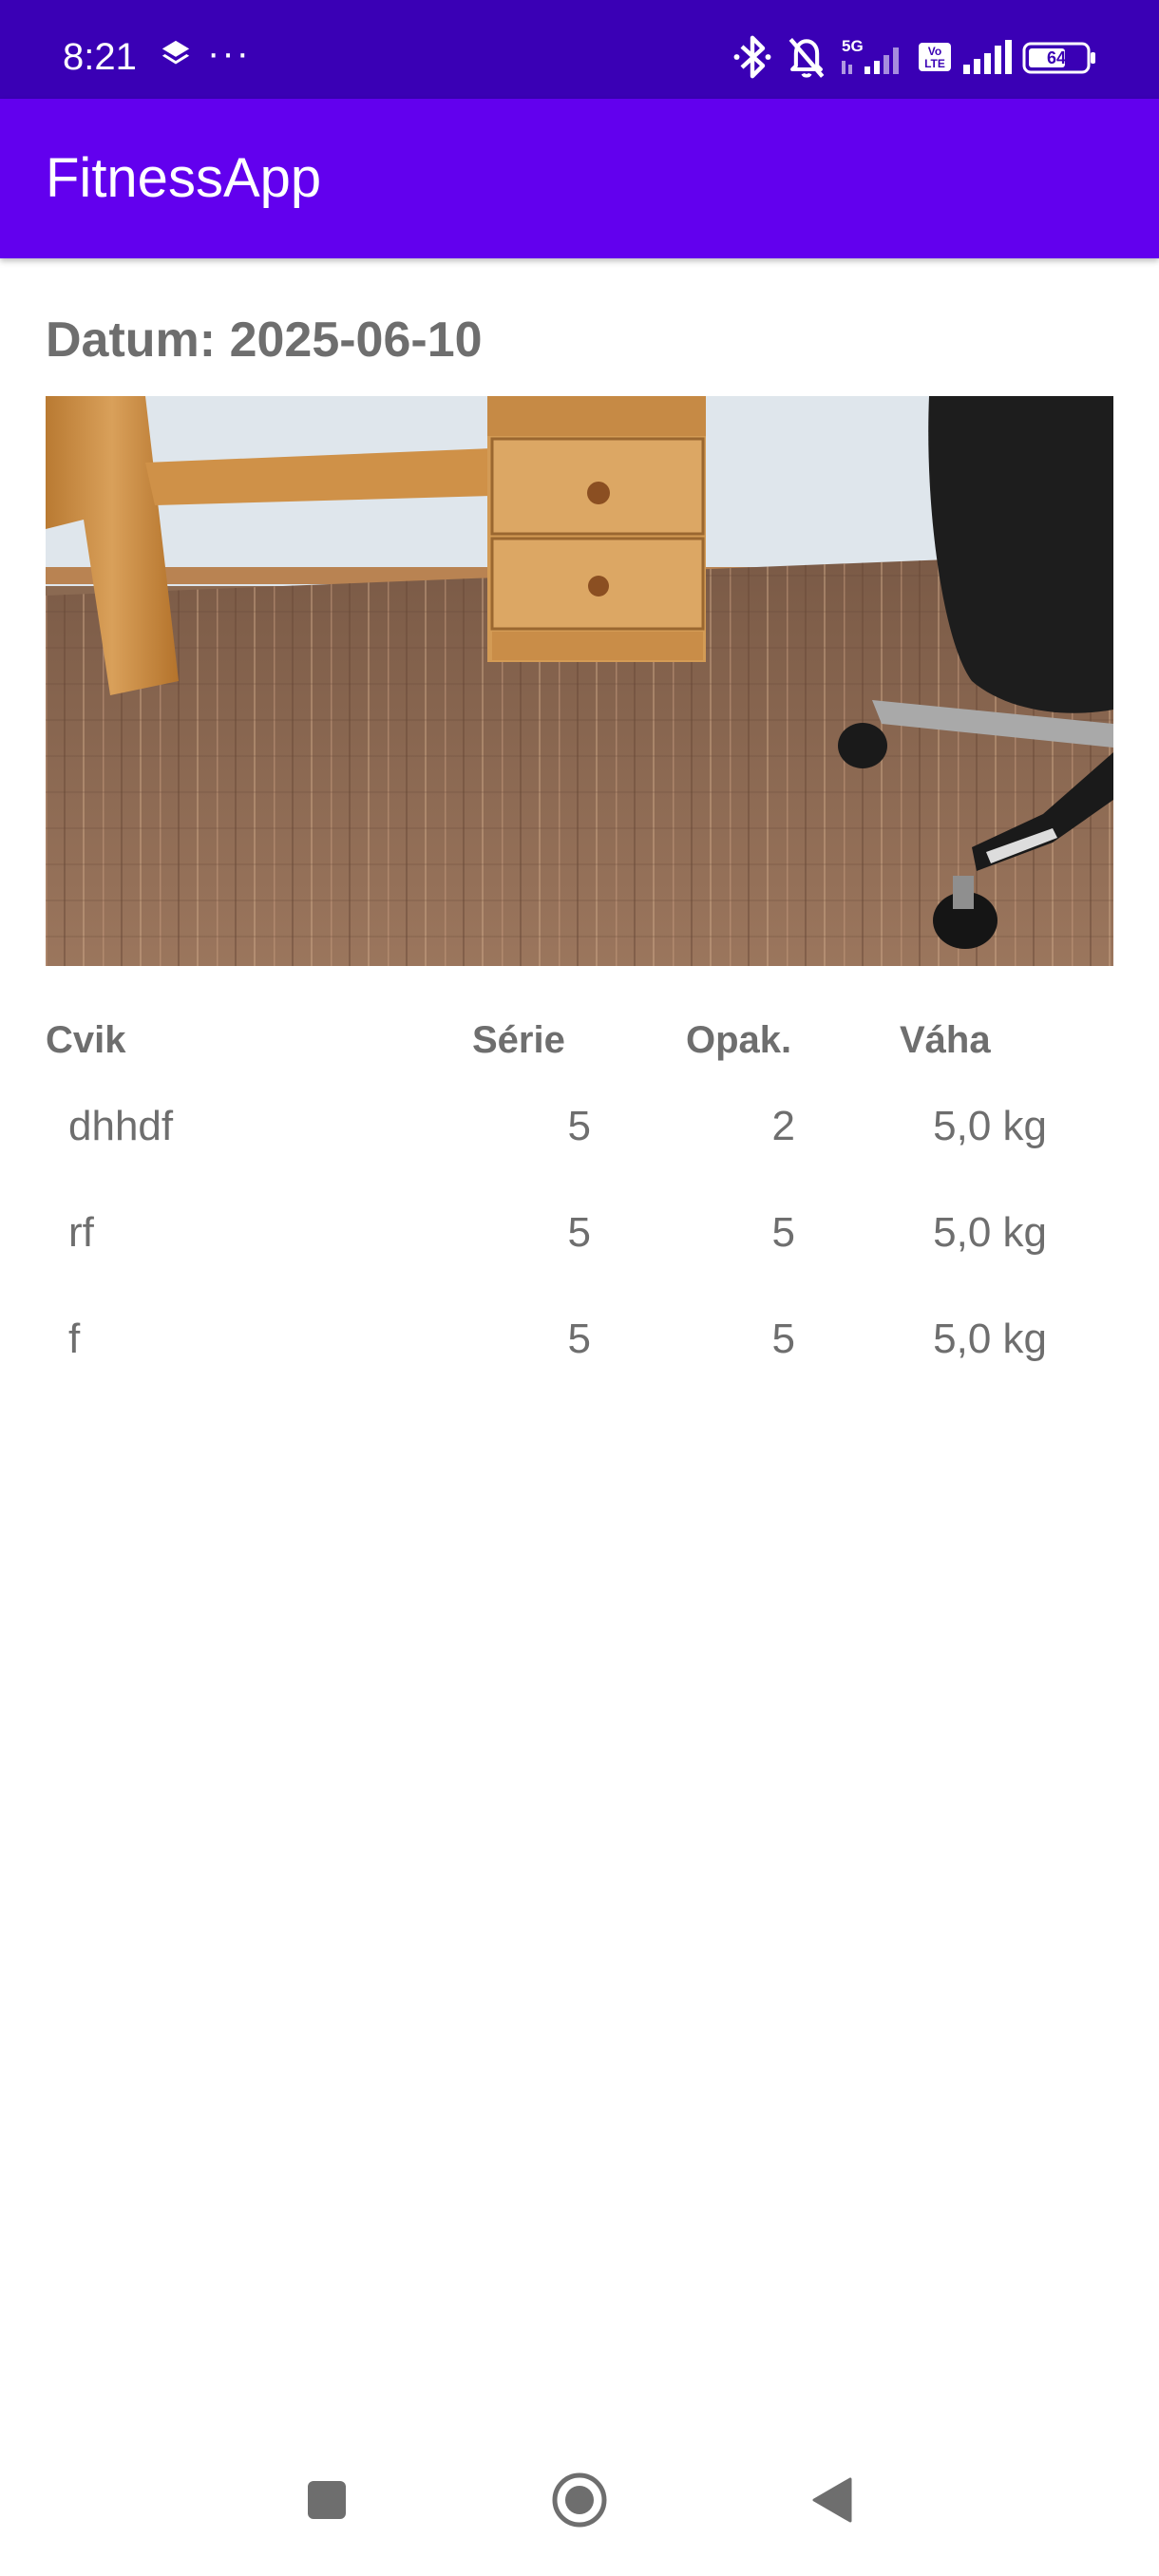 This screenshot has height=2576, width=1159. What do you see at coordinates (934, 51) in the screenshot?
I see `svg-text: Vo` at bounding box center [934, 51].